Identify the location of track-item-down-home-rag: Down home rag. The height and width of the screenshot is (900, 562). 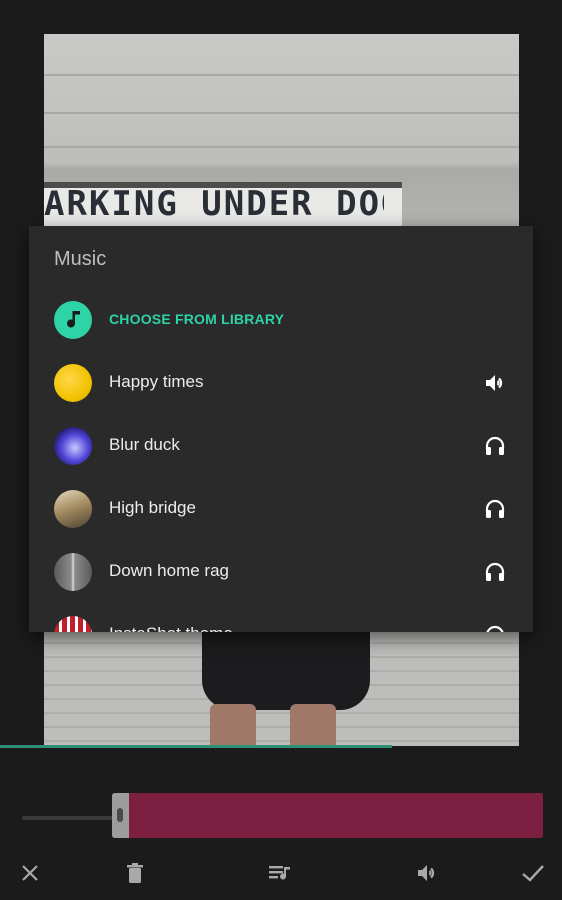
(281, 572).